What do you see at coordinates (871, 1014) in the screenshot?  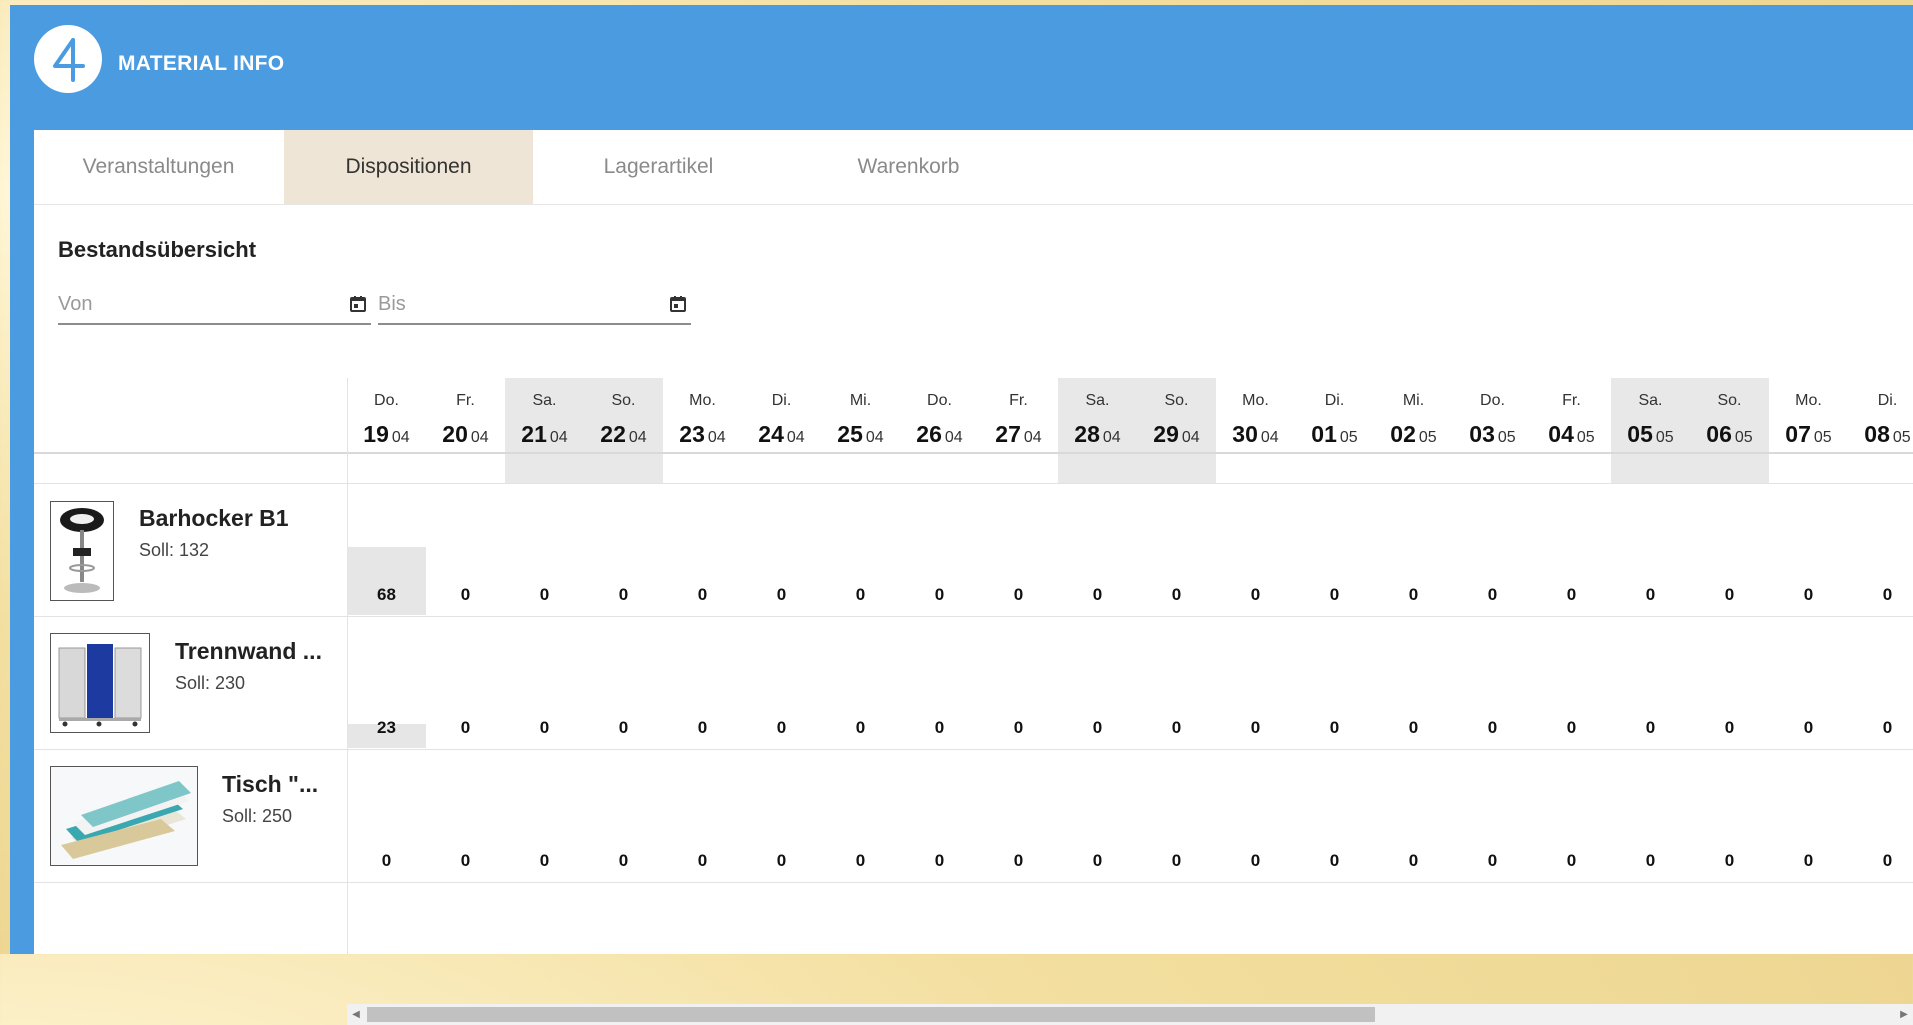 I see `scrollbar-thumb` at bounding box center [871, 1014].